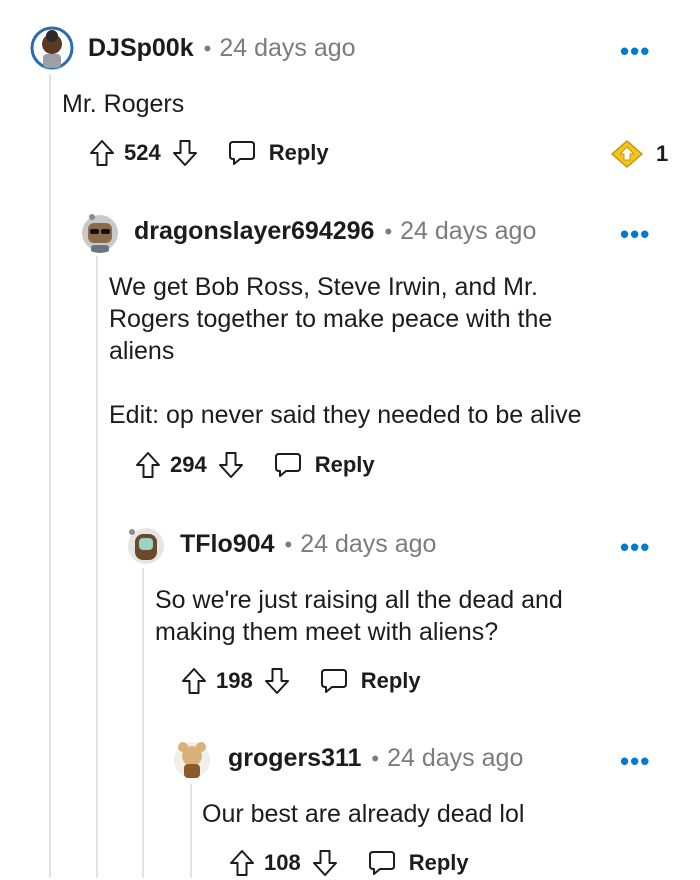  Describe the element at coordinates (227, 544) in the screenshot. I see `username: TFlo904` at that location.